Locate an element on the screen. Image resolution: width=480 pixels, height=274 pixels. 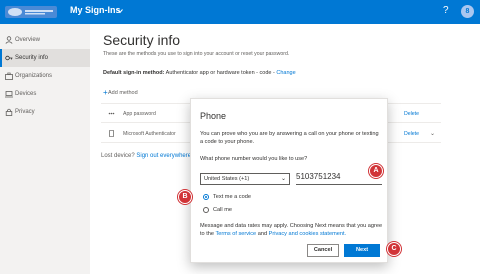
callout-marker-c: C is located at coordinates (394, 249).